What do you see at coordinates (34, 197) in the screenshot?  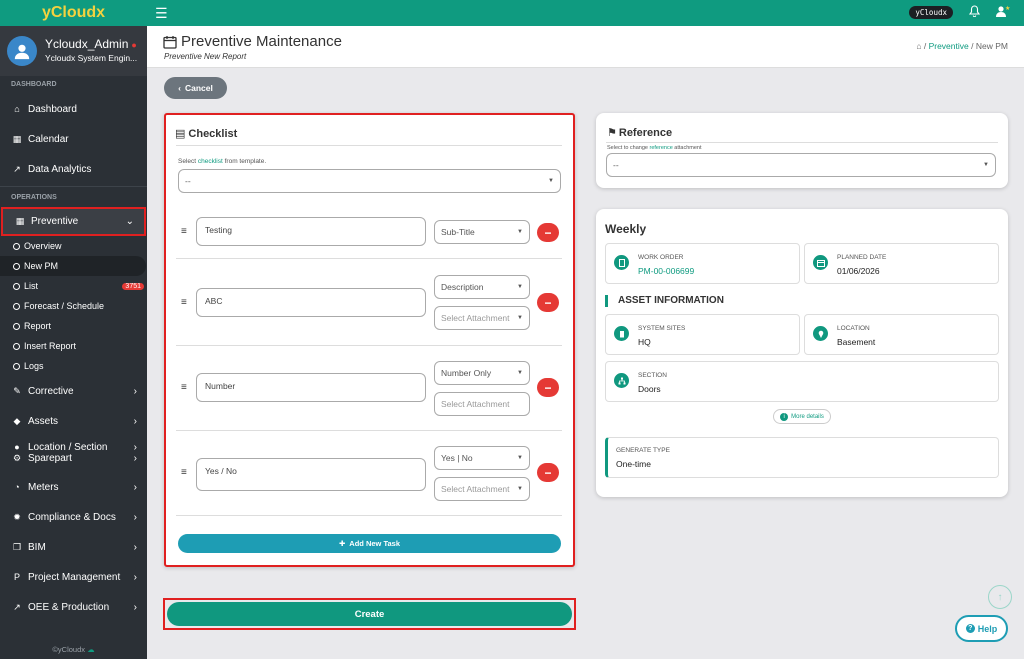 I see `section-label-operations: OPERATIONS` at bounding box center [34, 197].